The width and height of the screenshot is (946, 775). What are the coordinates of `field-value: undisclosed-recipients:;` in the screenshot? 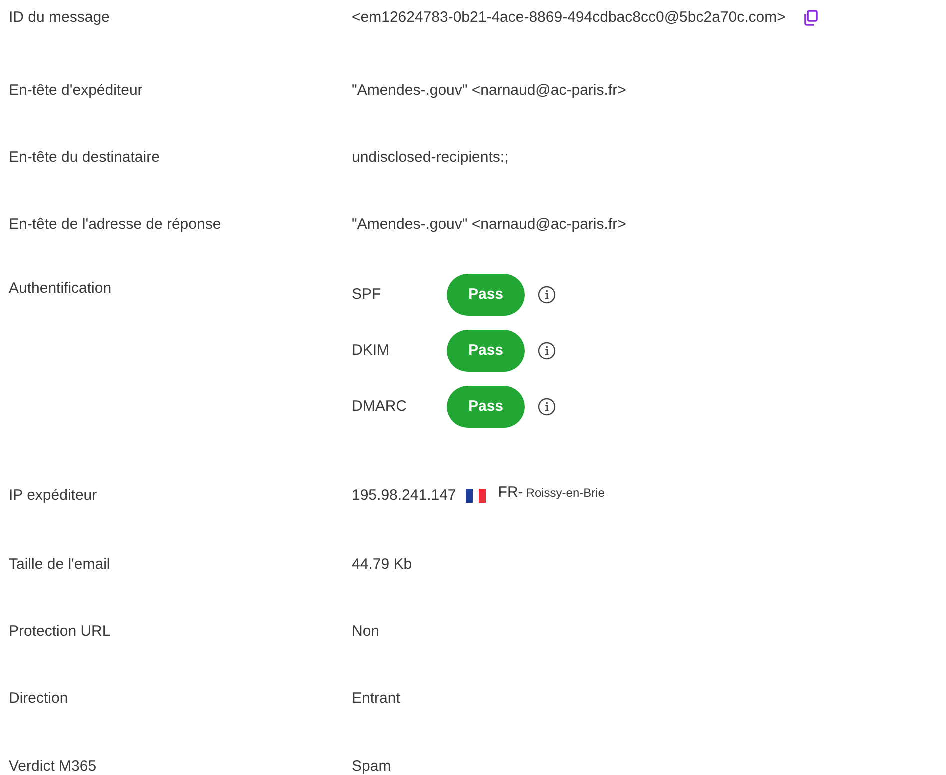 It's located at (430, 157).